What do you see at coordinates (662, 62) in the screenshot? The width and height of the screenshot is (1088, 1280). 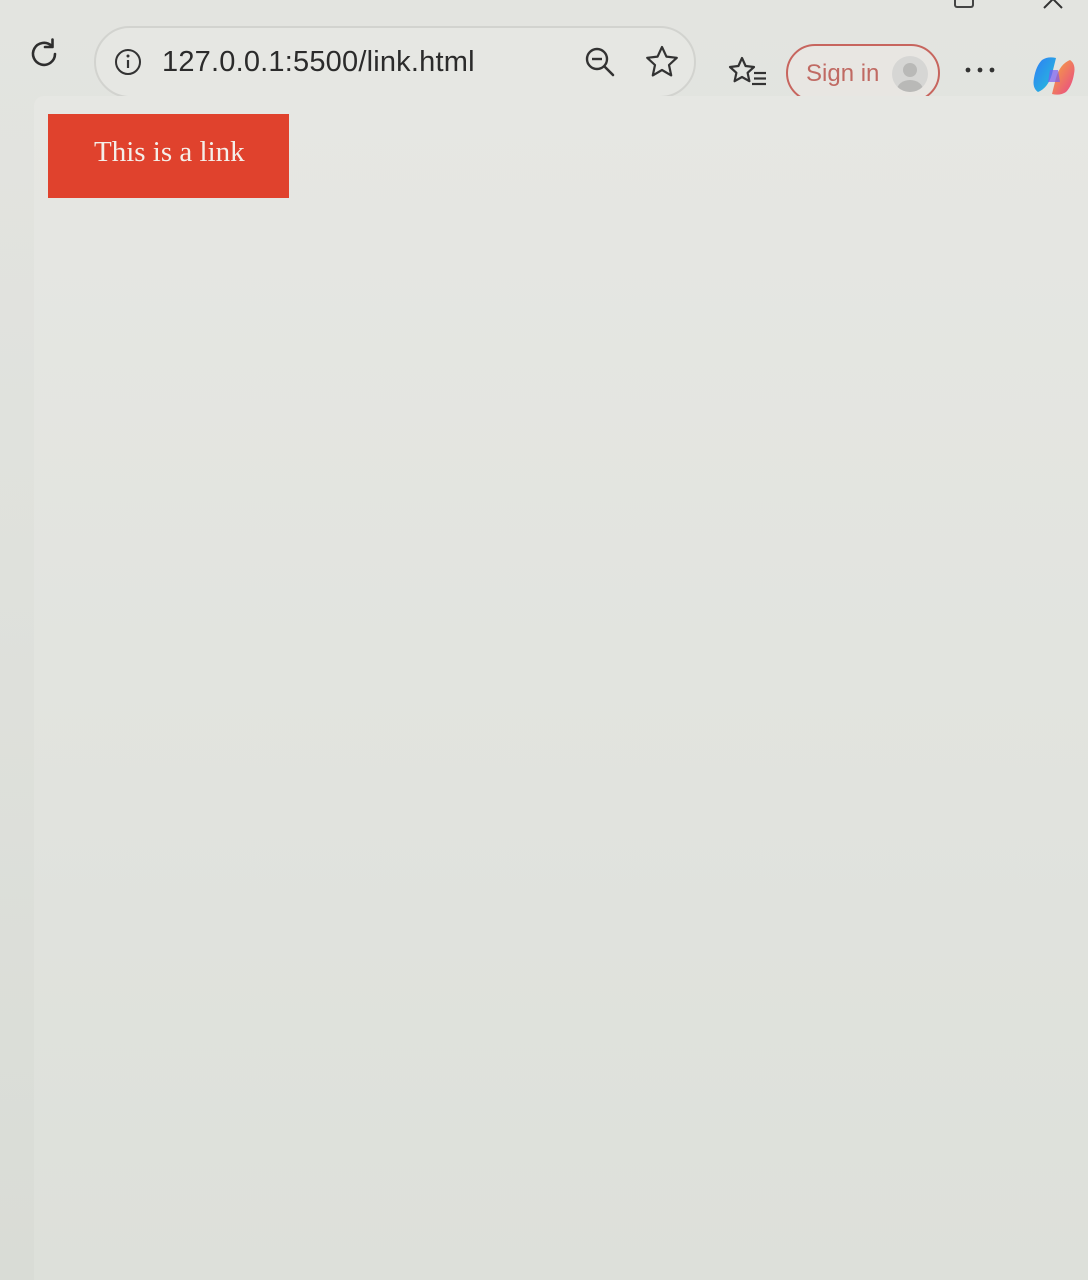 I see `star-icon` at bounding box center [662, 62].